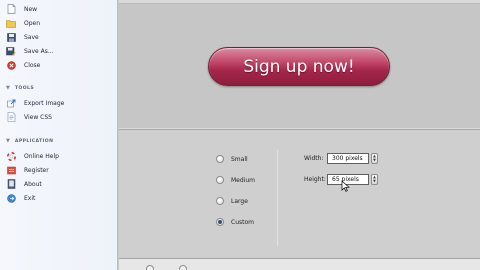 The height and width of the screenshot is (270, 480). What do you see at coordinates (36, 170) in the screenshot?
I see `menu-item-register-label: Register` at bounding box center [36, 170].